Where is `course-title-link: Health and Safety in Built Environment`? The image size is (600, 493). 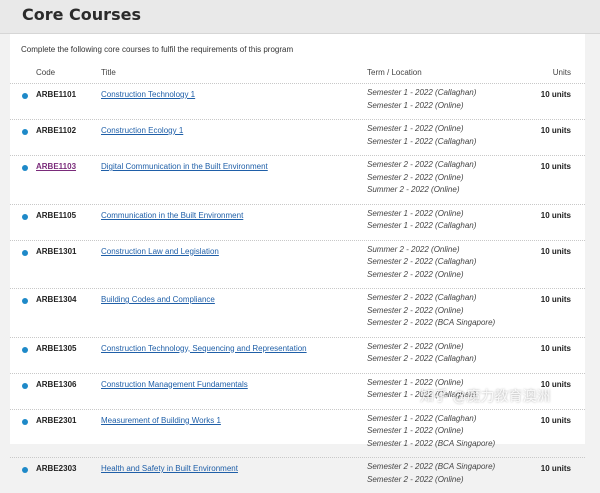 course-title-link: Health and Safety in Built Environment is located at coordinates (169, 468).